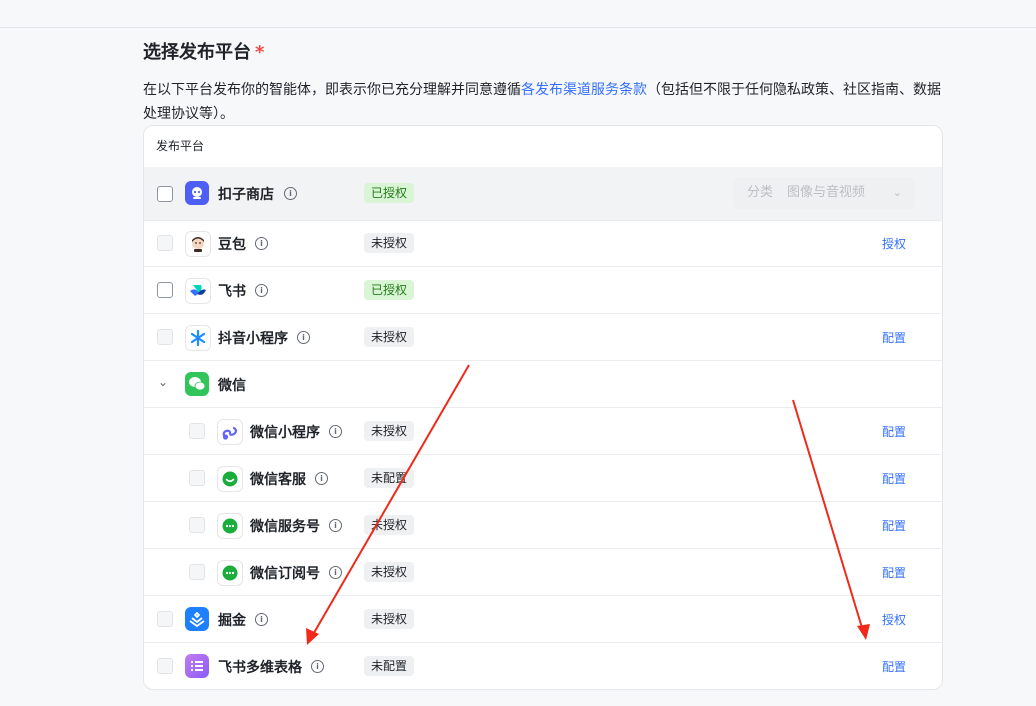 The image size is (1036, 706). What do you see at coordinates (543, 665) in the screenshot?
I see `platform-row-feishu-bitable: 飞书多维表格 i 未配置 配置` at bounding box center [543, 665].